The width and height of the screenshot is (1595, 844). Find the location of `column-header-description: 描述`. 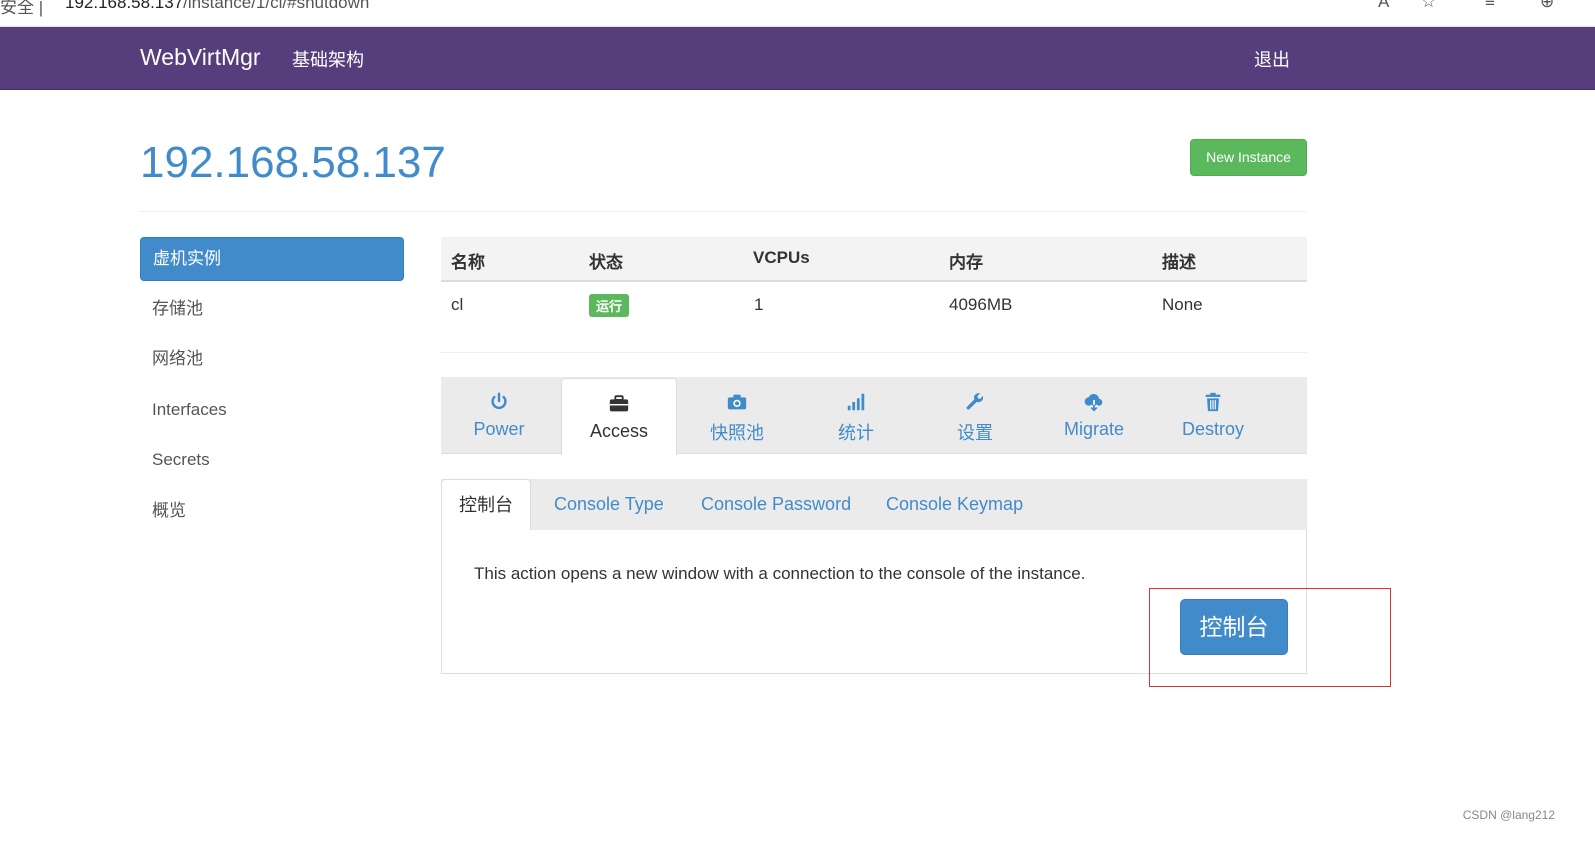

column-header-description: 描述 is located at coordinates (1179, 262).